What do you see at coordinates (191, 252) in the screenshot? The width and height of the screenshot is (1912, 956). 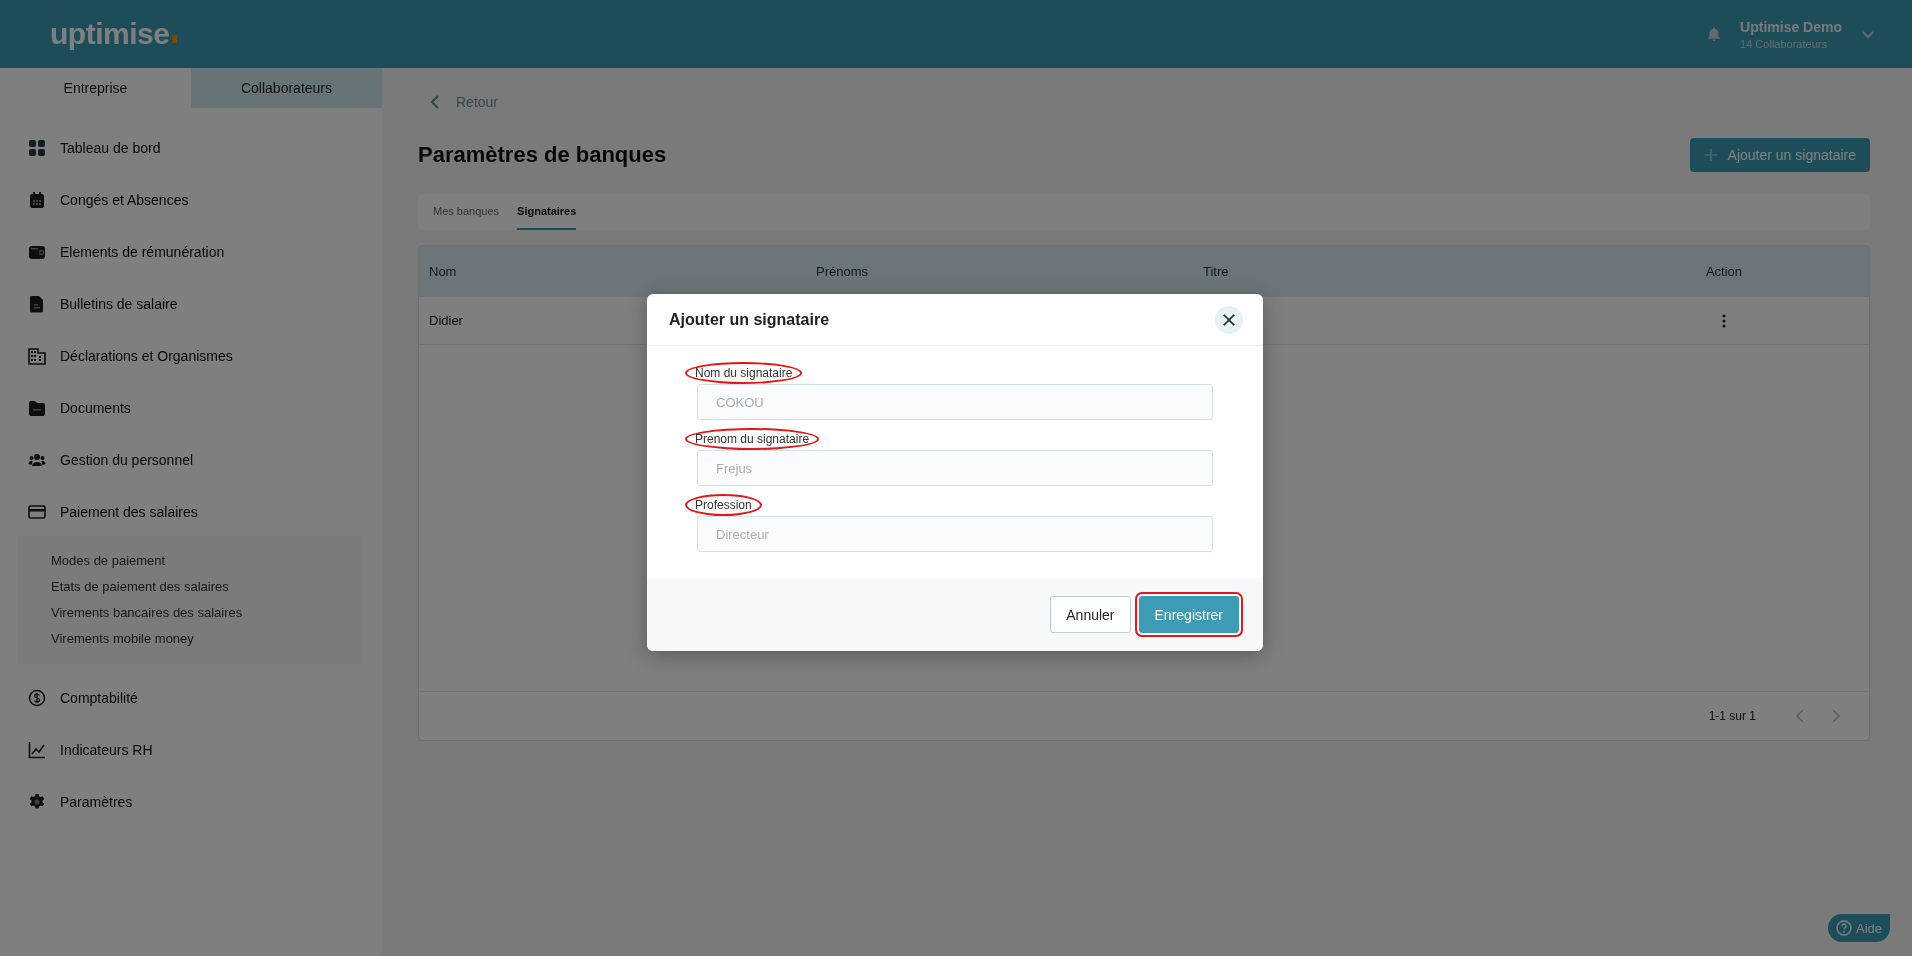 I see `sidebar-item: Elements de rémunération` at bounding box center [191, 252].